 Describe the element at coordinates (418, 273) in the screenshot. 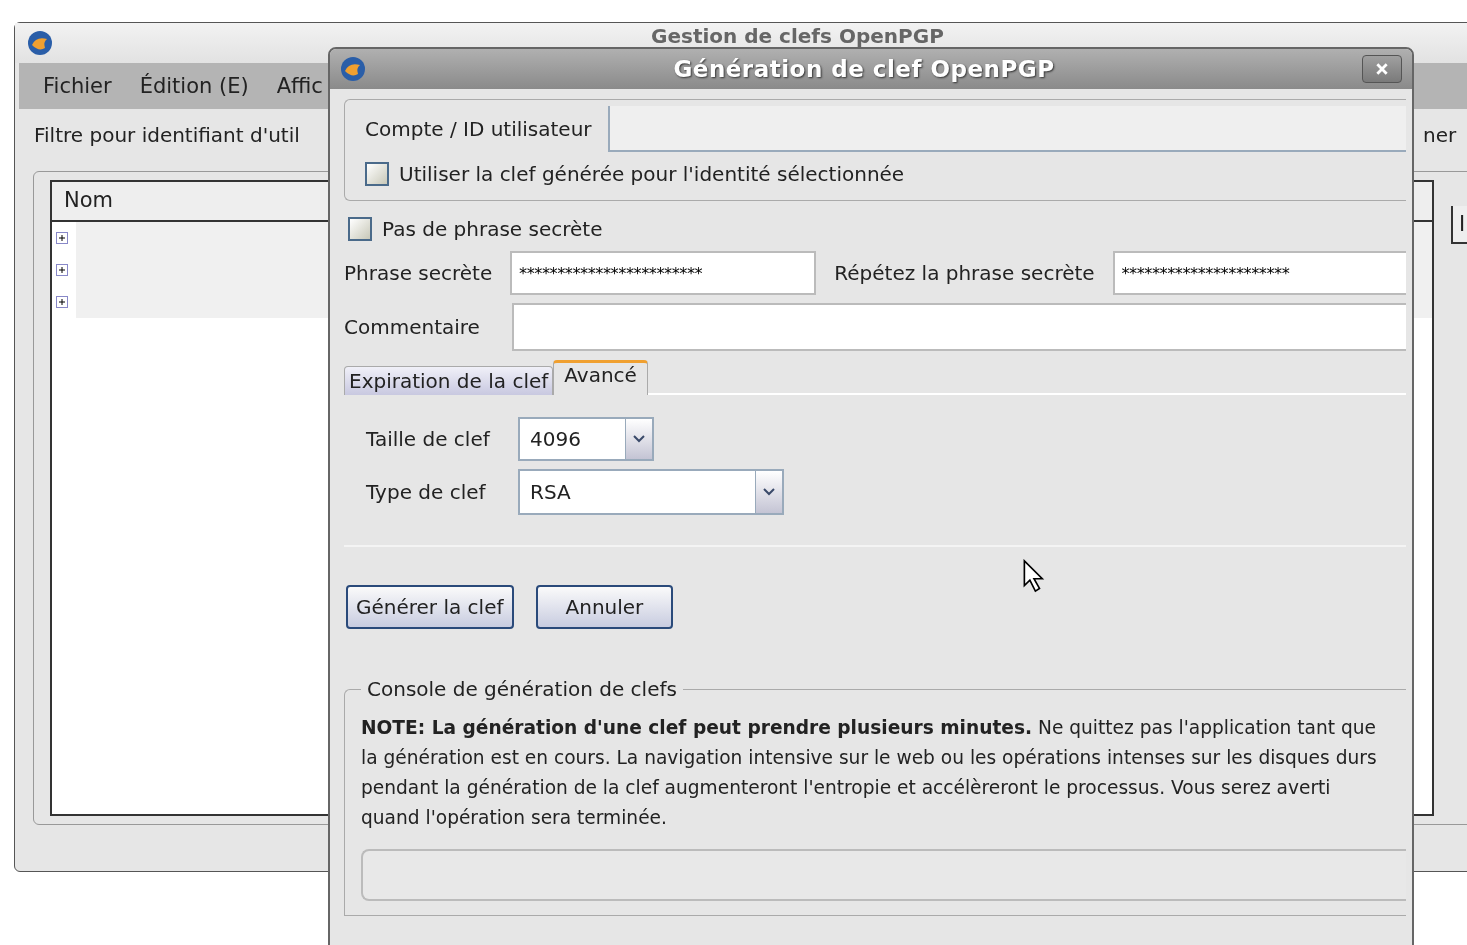

I see `passphrase-label: Phrase secrète` at that location.